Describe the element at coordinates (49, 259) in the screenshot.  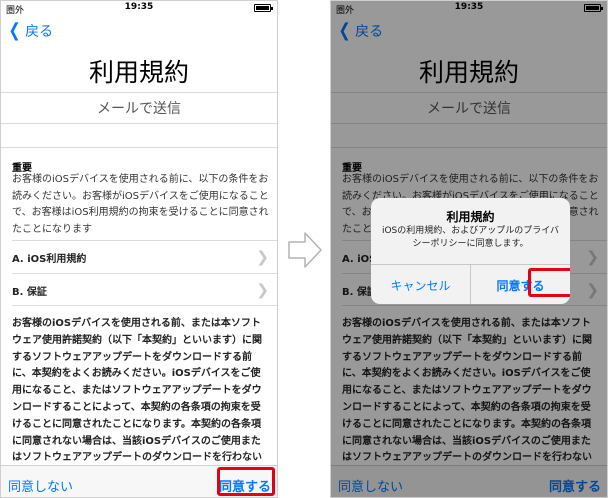
I see `section-label: A. iOS利用規約` at that location.